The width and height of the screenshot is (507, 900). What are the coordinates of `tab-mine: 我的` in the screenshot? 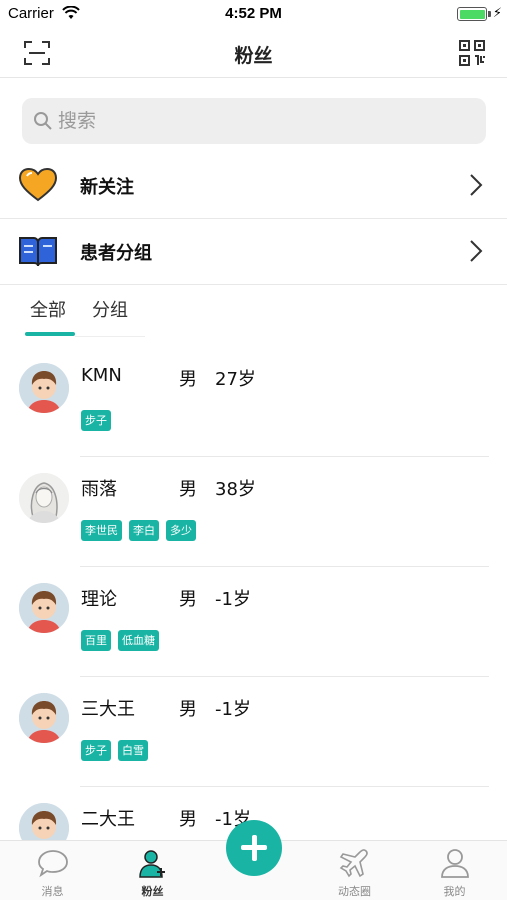 It's located at (454, 870).